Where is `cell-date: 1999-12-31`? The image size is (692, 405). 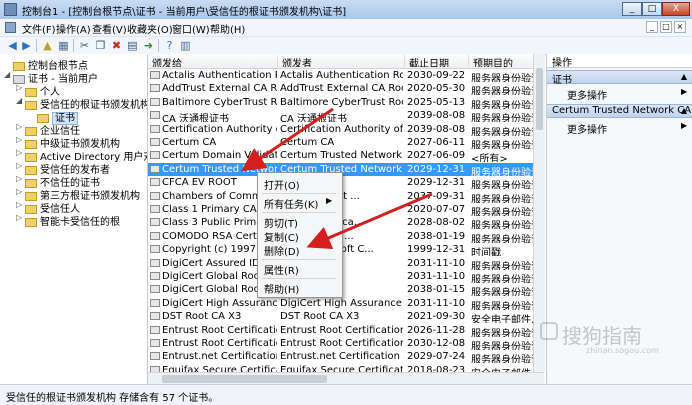
cell-date: 1999-12-31 is located at coordinates (436, 250).